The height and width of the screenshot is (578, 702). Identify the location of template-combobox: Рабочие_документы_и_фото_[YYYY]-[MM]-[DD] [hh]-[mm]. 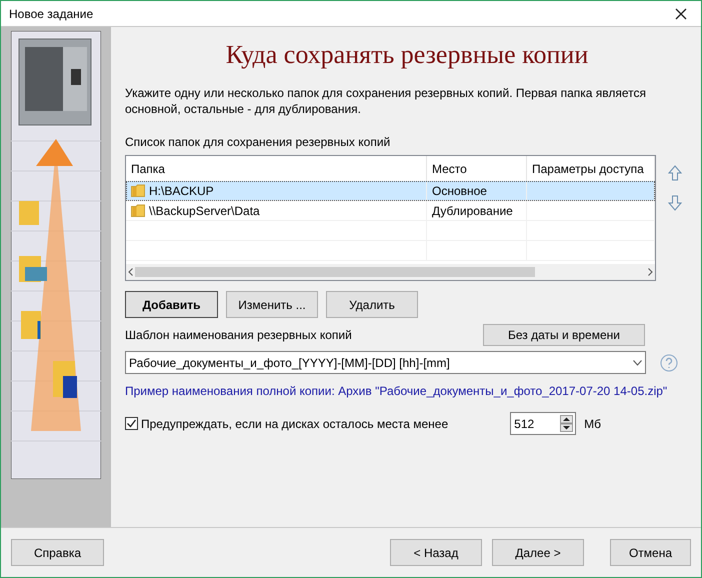
(385, 362).